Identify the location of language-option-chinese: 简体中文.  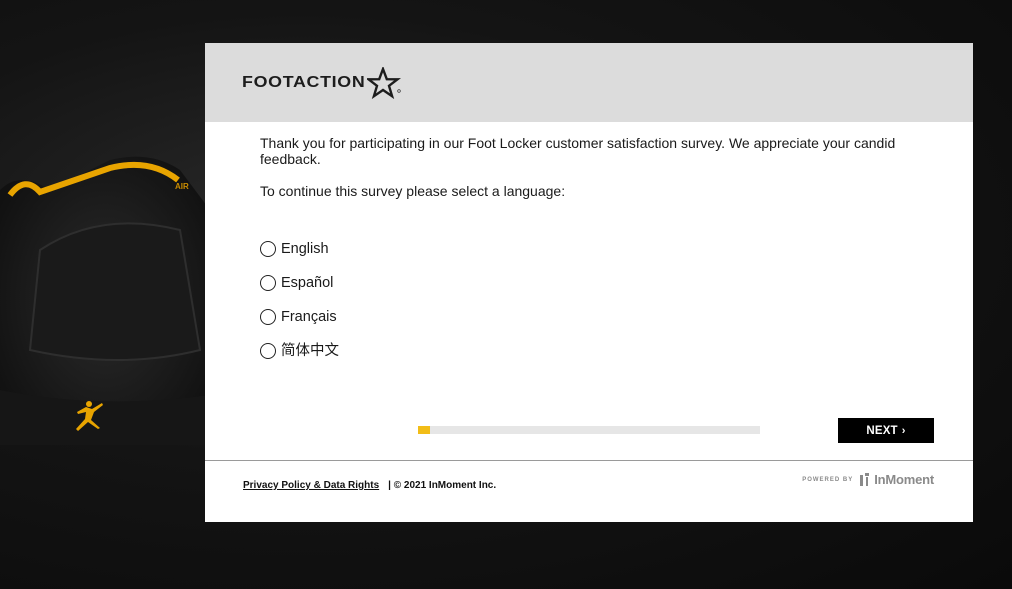
(589, 351).